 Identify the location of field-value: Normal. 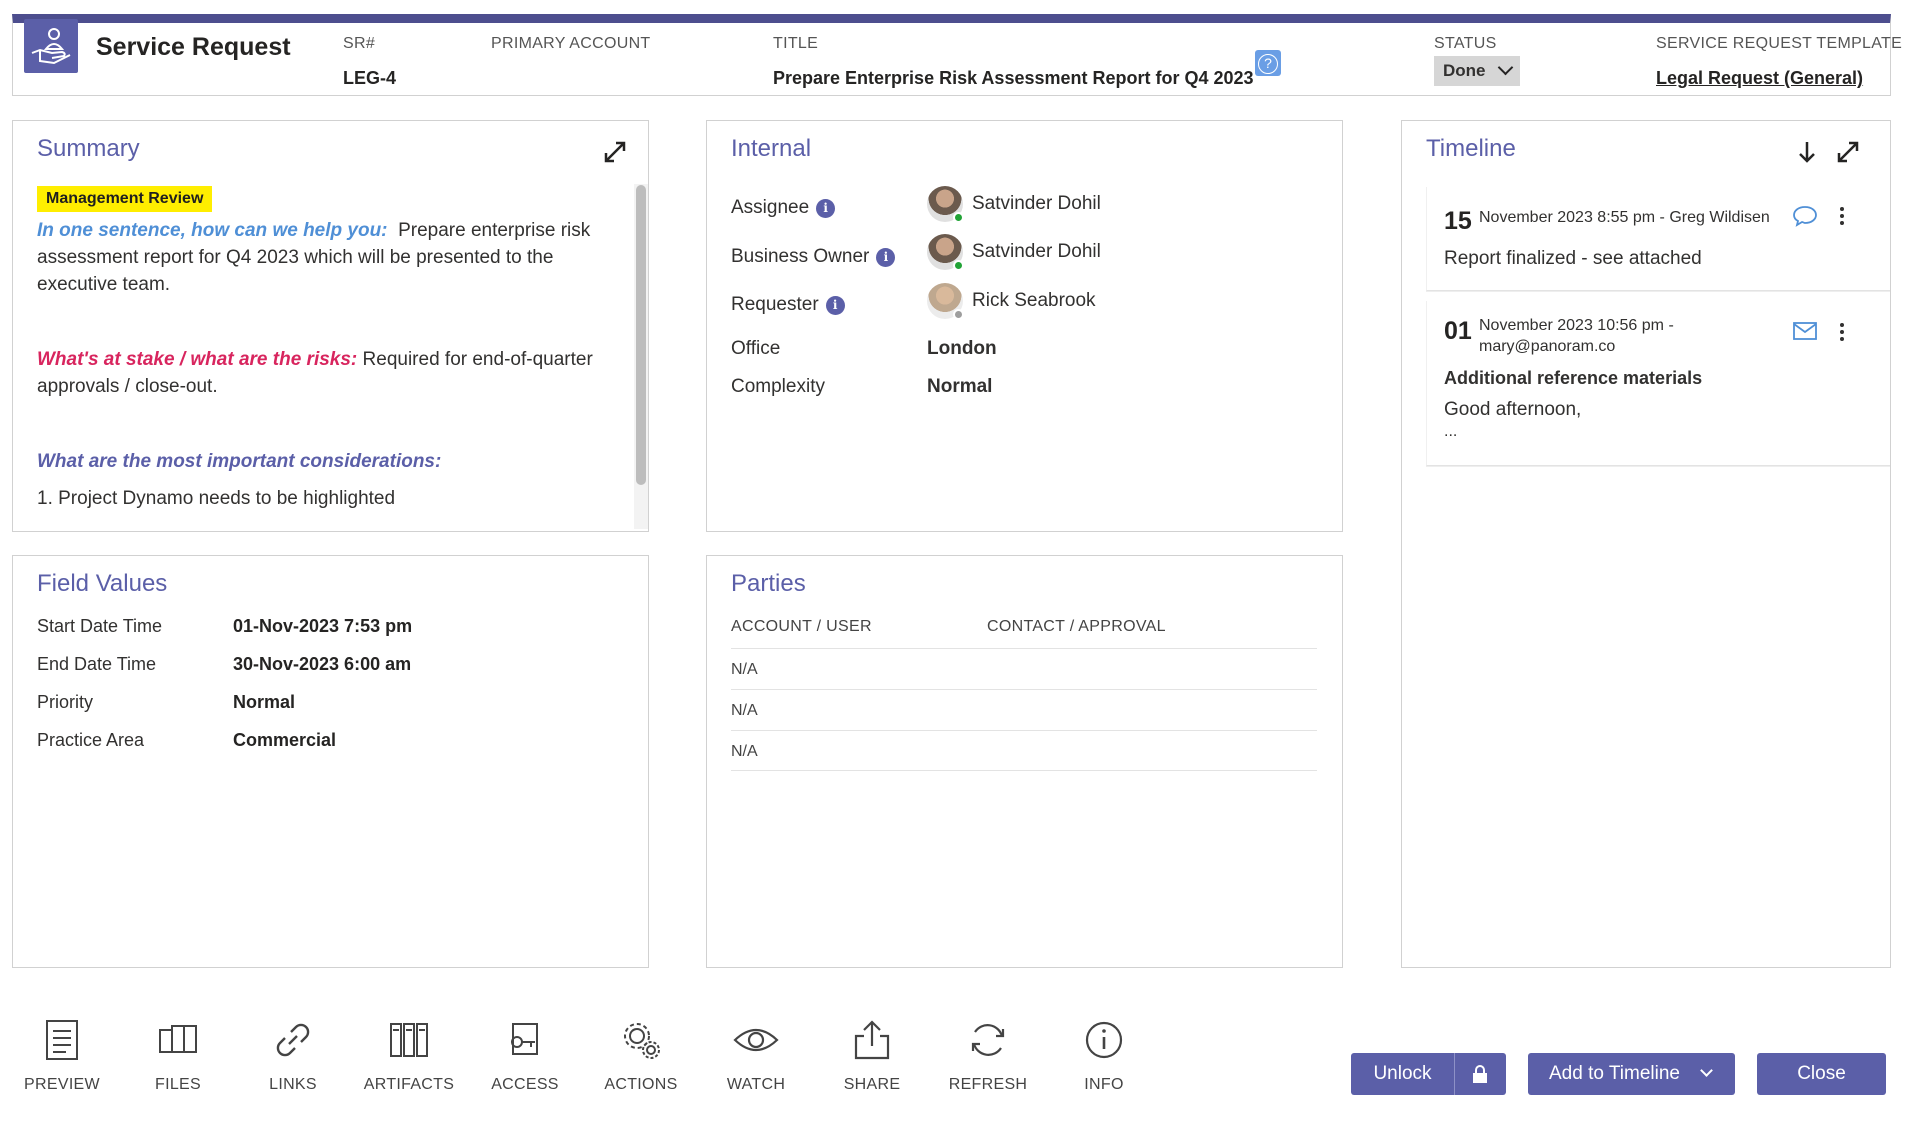
(264, 702).